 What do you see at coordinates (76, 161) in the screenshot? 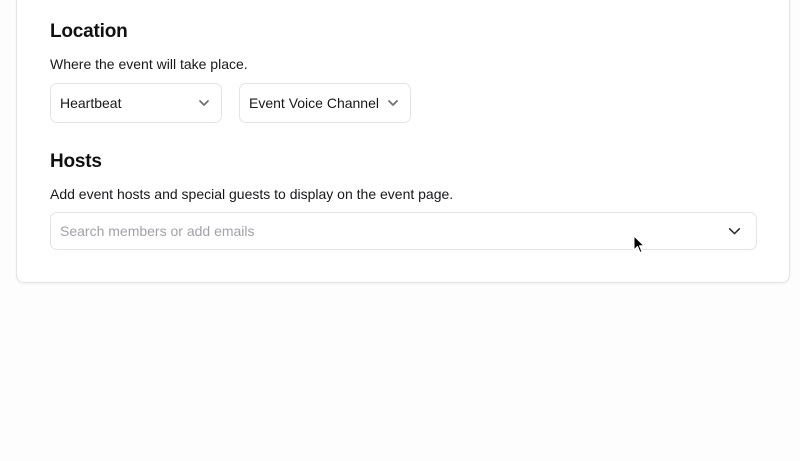
I see `hosts-heading: Hosts` at bounding box center [76, 161].